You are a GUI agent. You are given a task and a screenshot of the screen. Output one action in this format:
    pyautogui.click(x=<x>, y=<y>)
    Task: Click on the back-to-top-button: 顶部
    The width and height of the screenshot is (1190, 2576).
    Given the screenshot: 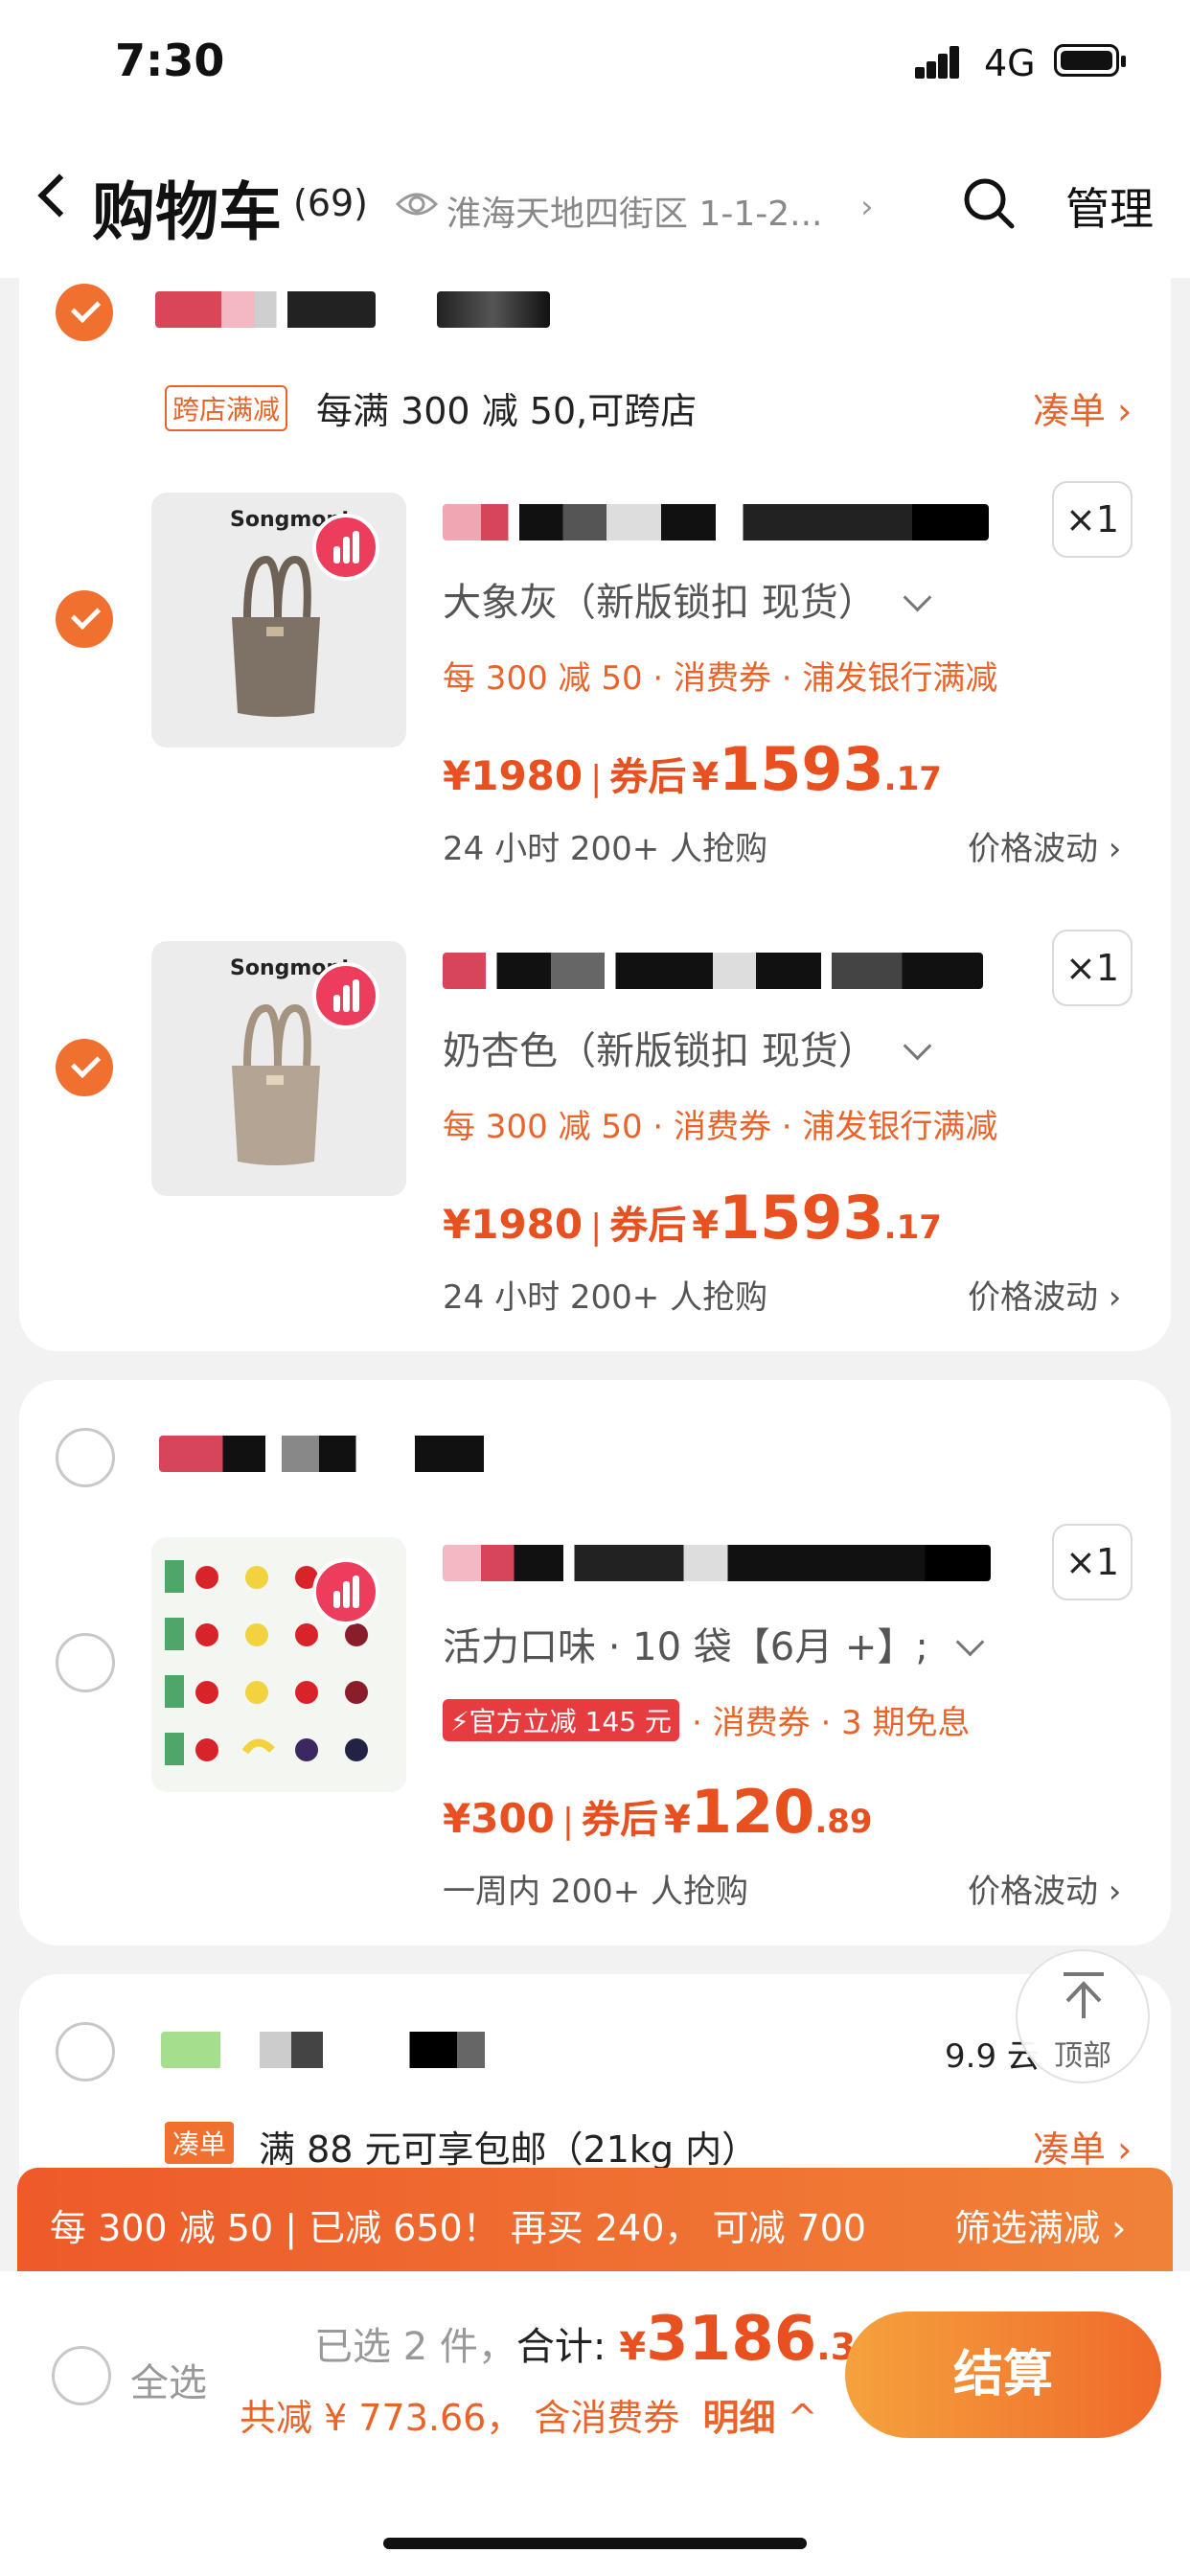 What is the action you would take?
    pyautogui.click(x=1083, y=2016)
    